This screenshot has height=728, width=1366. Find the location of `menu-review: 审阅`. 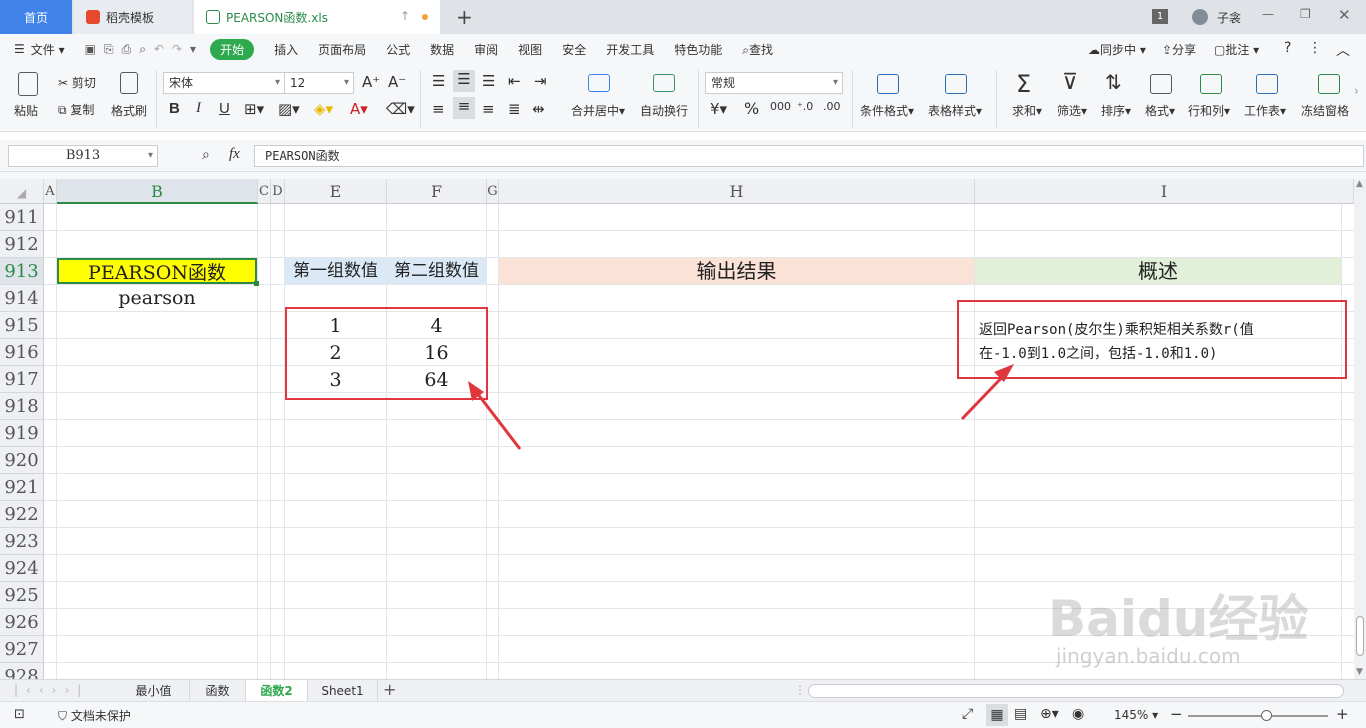

menu-review: 审阅 is located at coordinates (486, 49).